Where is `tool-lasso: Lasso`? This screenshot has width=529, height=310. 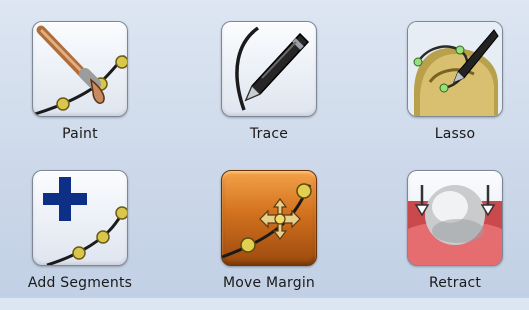
tool-lasso: Lasso is located at coordinates (455, 91).